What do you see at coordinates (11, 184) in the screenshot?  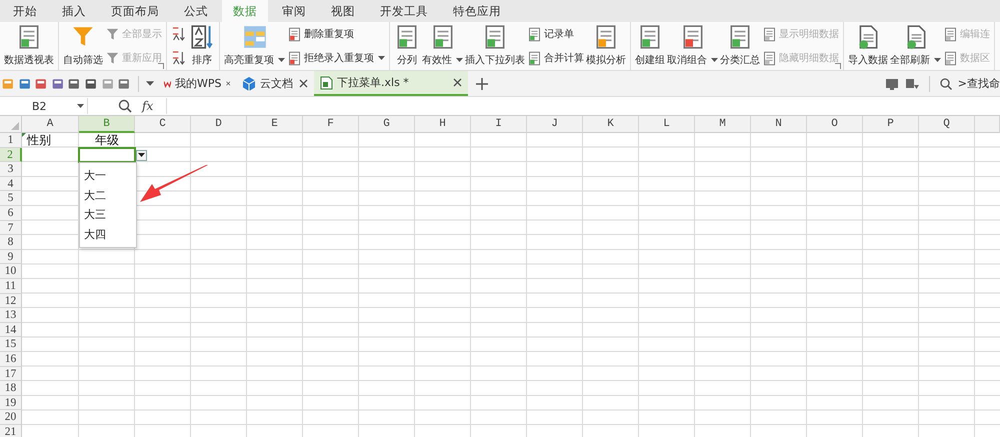 I see `row-header: 4` at bounding box center [11, 184].